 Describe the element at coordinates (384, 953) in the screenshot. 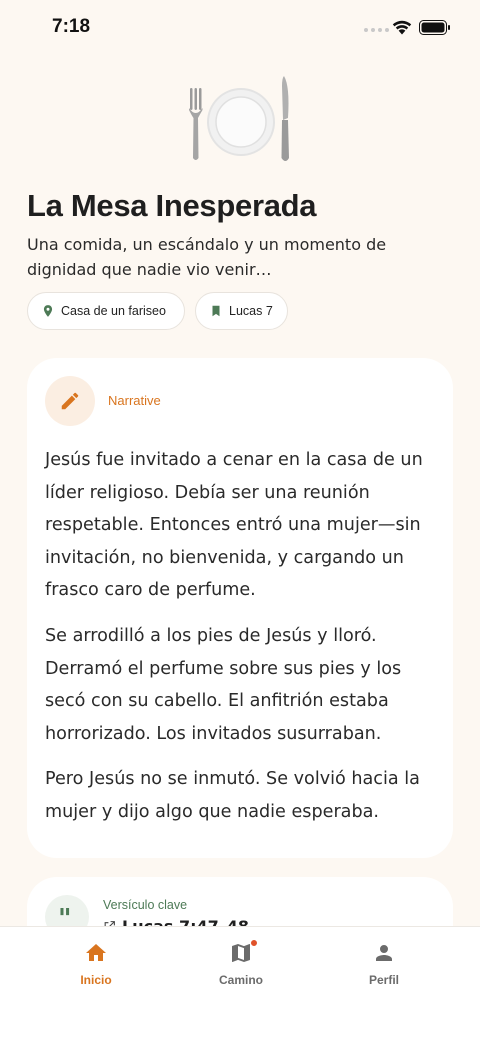

I see `person-icon` at that location.